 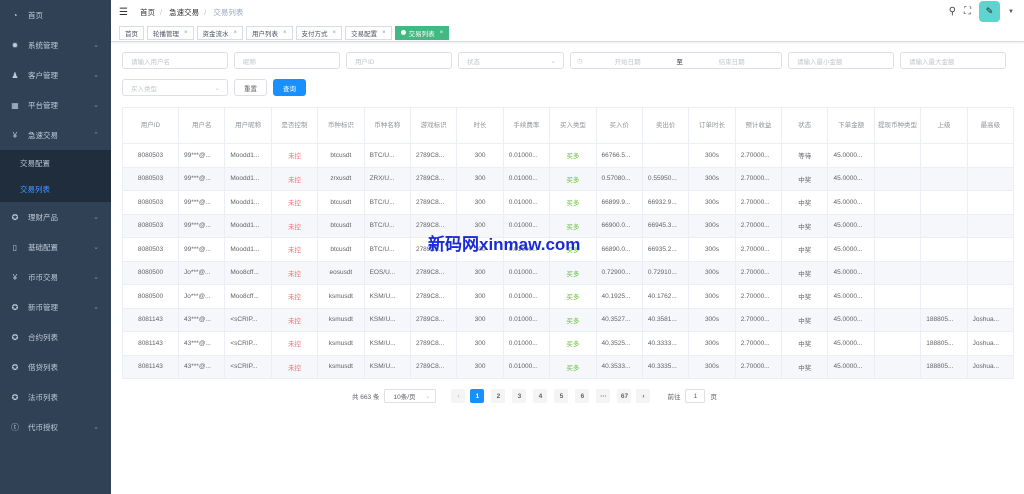 I want to click on sidebar-item: ✪ 新币管理 ⌄, so click(x=55, y=307).